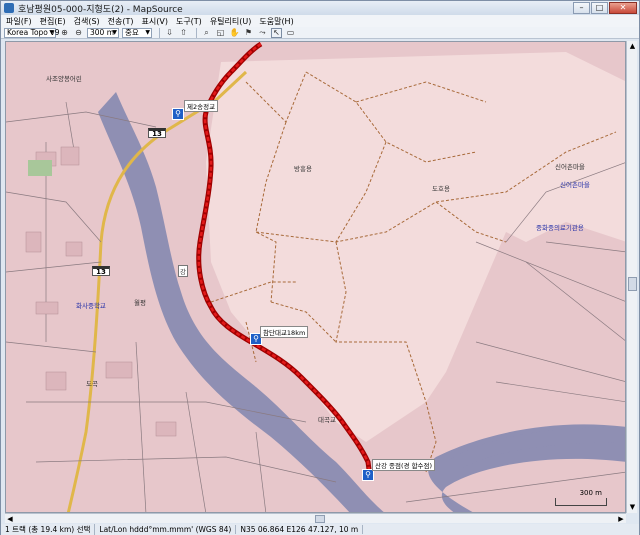 This screenshot has height=535, width=640. I want to click on label-upper-facility: 사조양봉어린, so click(64, 79).